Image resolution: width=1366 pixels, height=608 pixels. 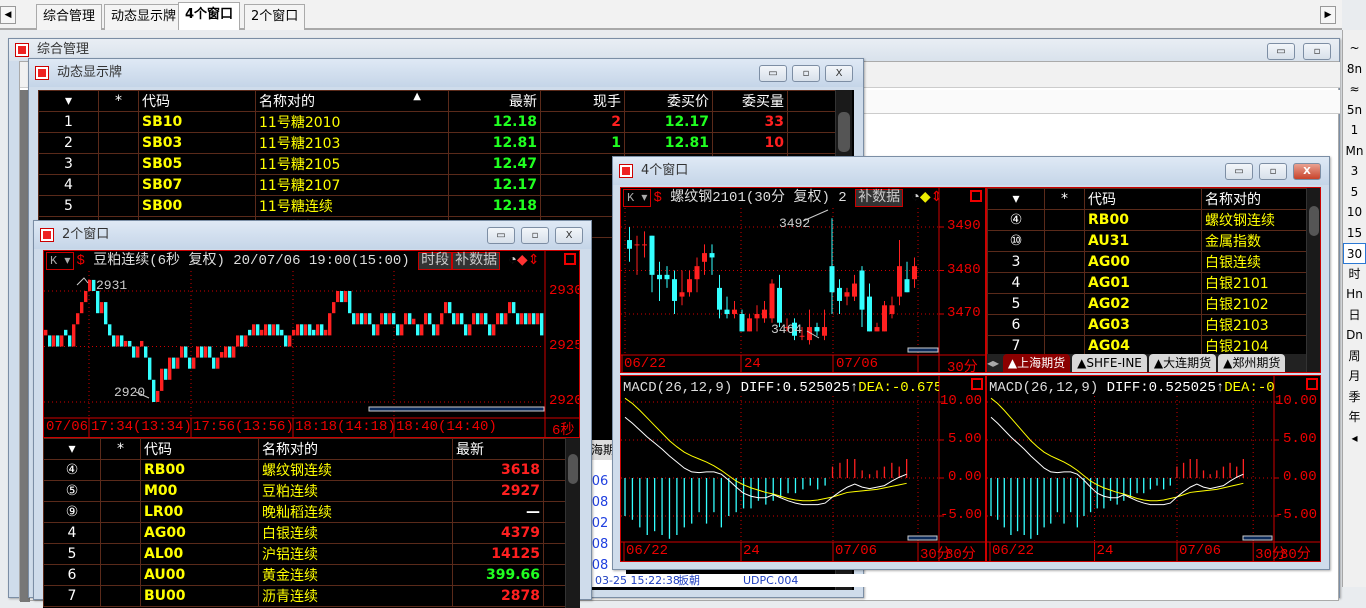 I want to click on bid-price: 12.81, so click(x=668, y=143).